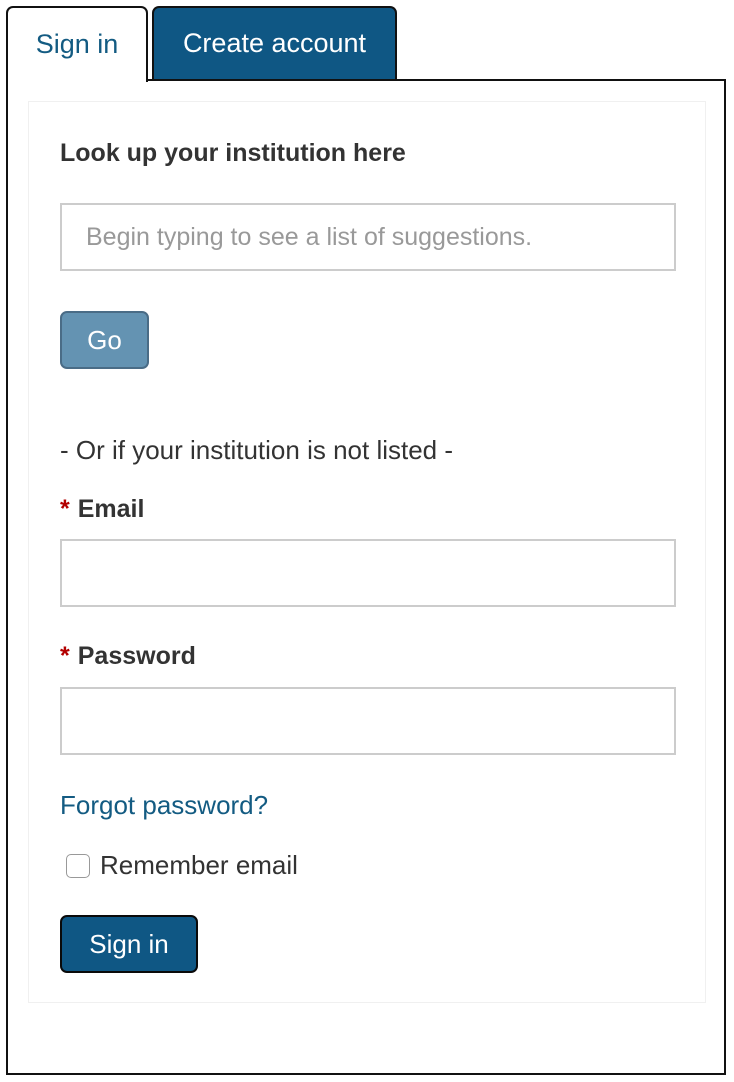 This screenshot has width=734, height=1082. I want to click on forgot-password-link: Forgot password?, so click(164, 805).